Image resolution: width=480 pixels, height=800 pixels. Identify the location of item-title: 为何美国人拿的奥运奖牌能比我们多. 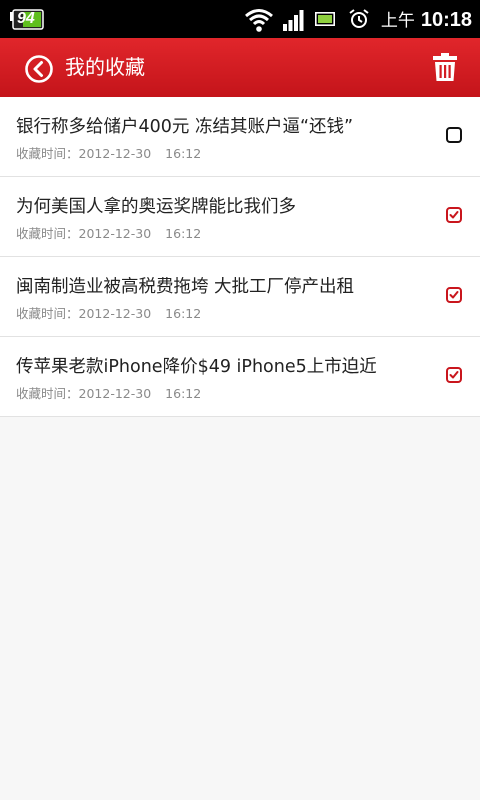
(156, 207).